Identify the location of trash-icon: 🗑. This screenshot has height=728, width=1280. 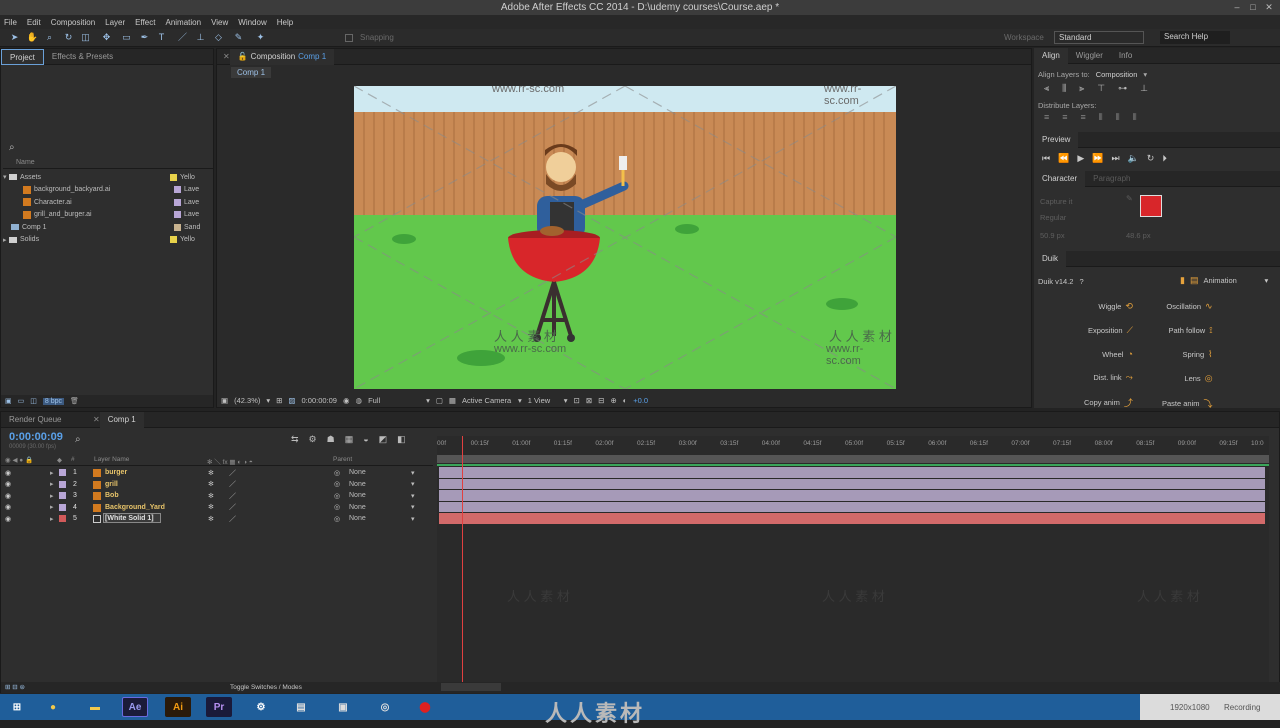
(74, 401).